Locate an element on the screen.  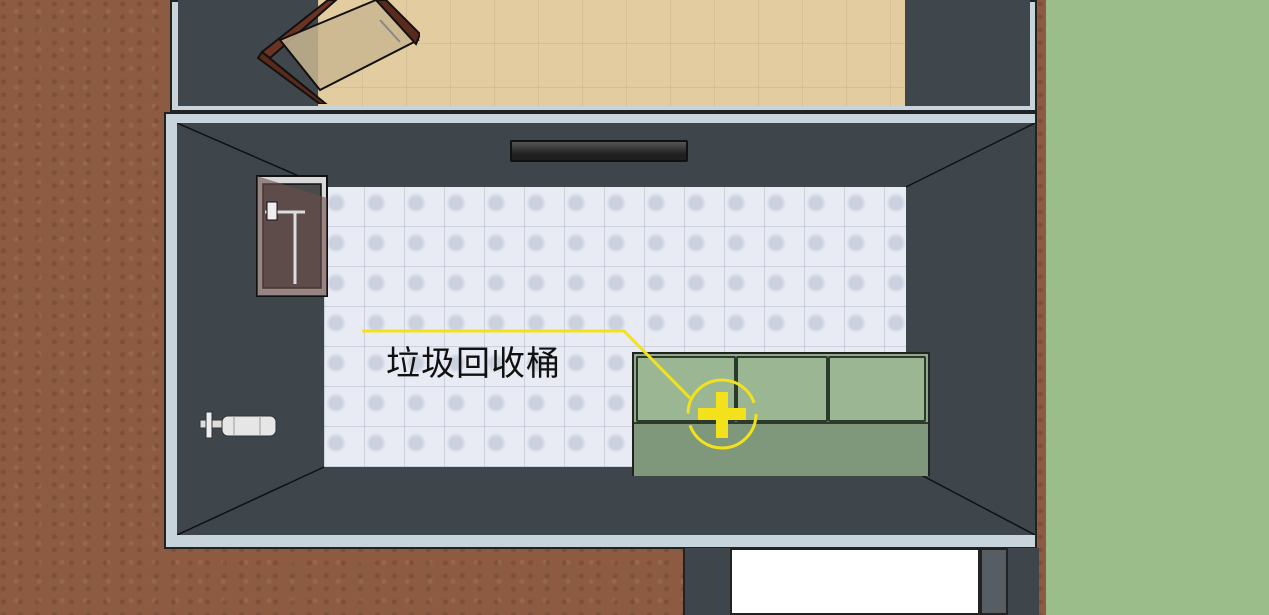
water-pipe is located at coordinates (239, 425).